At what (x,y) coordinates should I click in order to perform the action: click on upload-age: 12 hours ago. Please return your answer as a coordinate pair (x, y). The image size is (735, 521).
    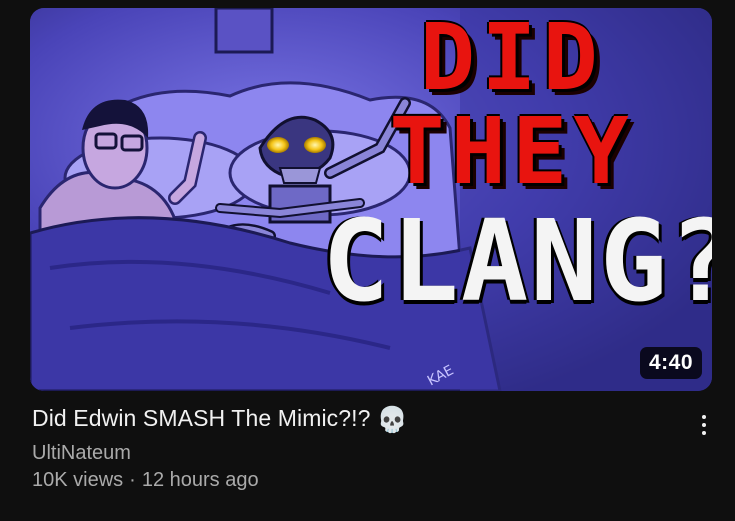
    Looking at the image, I should click on (200, 480).